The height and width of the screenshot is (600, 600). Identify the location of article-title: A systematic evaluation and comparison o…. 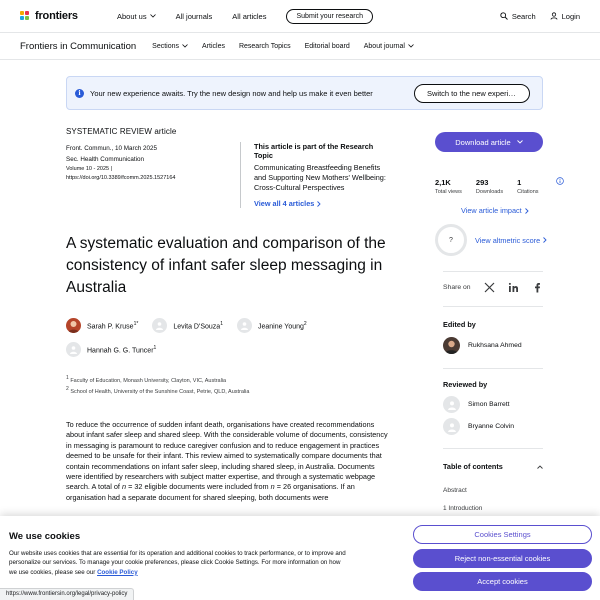
(226, 265).